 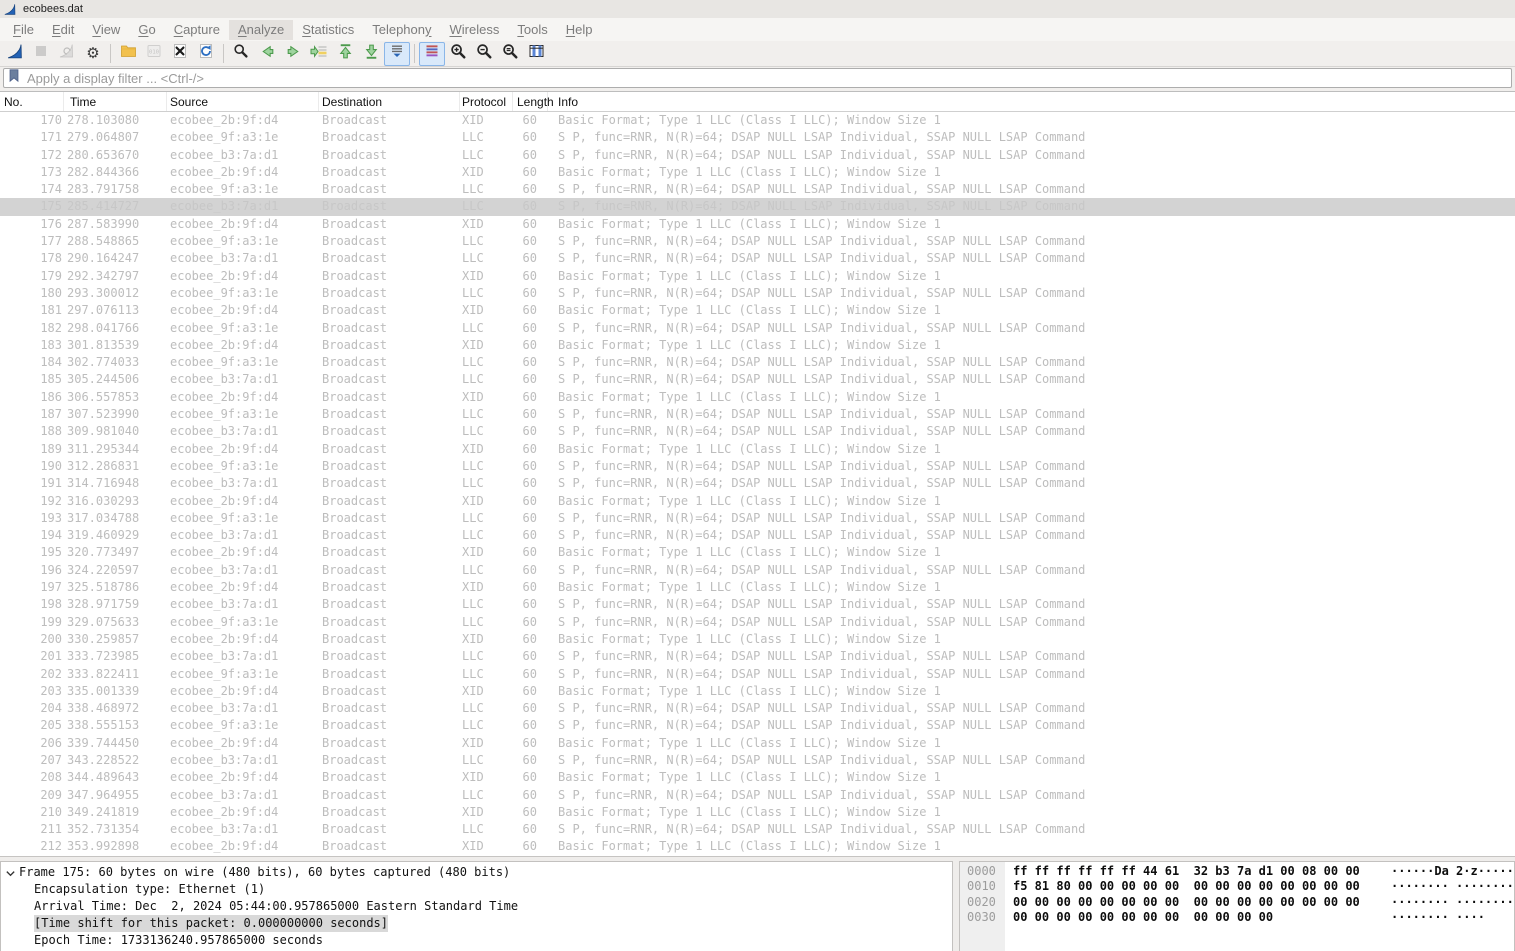 I want to click on close-file-button, so click(x=180, y=54).